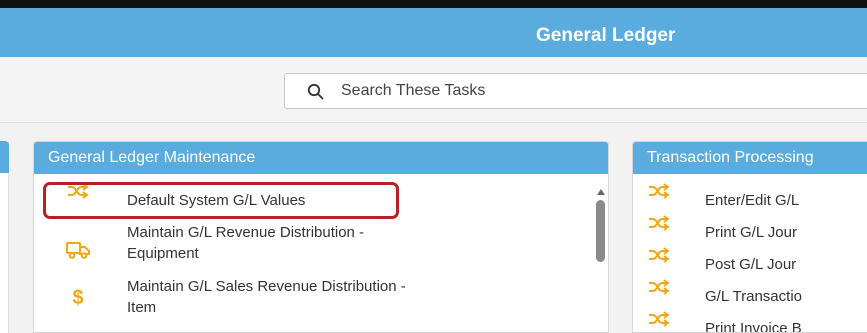  Describe the element at coordinates (751, 232) in the screenshot. I see `task-label: Print G/L Jour` at that location.